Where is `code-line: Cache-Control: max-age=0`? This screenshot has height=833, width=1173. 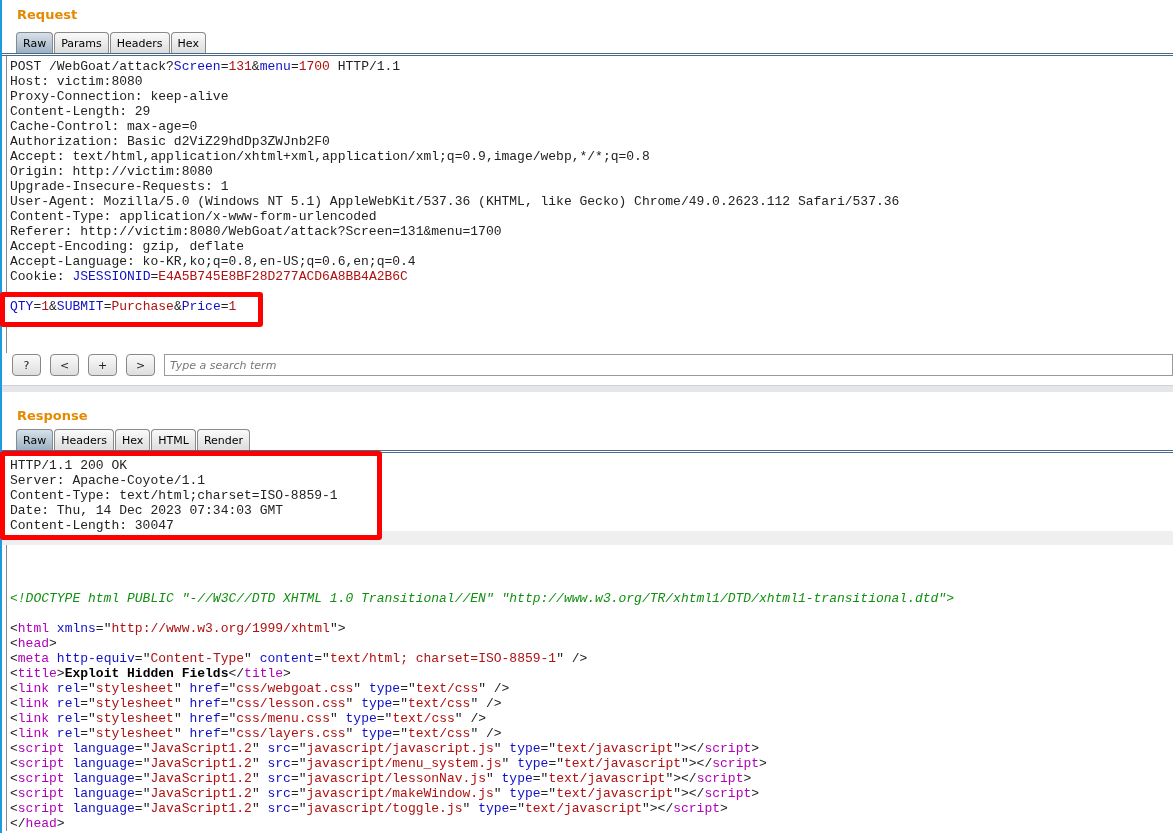 code-line: Cache-Control: max-age=0 is located at coordinates (104, 126).